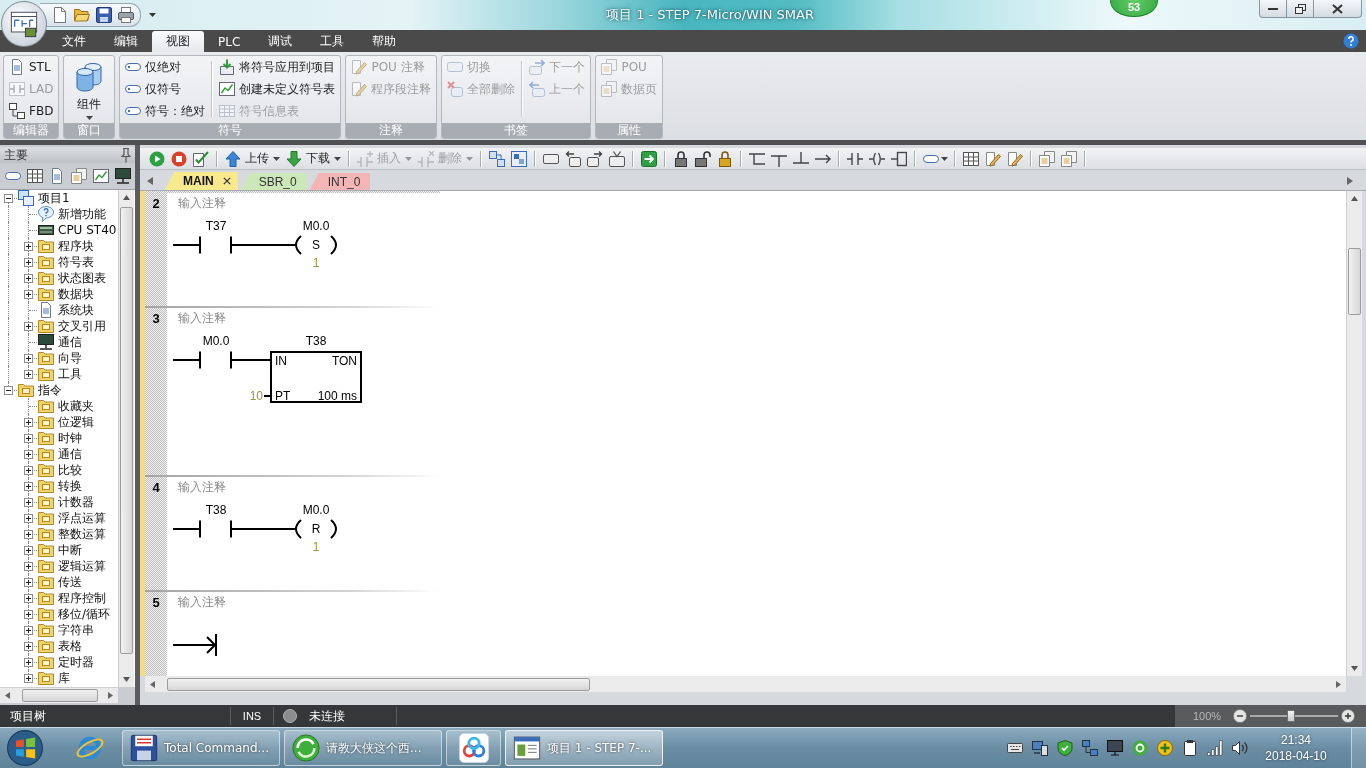 This screenshot has height=768, width=1366. What do you see at coordinates (649, 158) in the screenshot?
I see `arrow-box-icon` at bounding box center [649, 158].